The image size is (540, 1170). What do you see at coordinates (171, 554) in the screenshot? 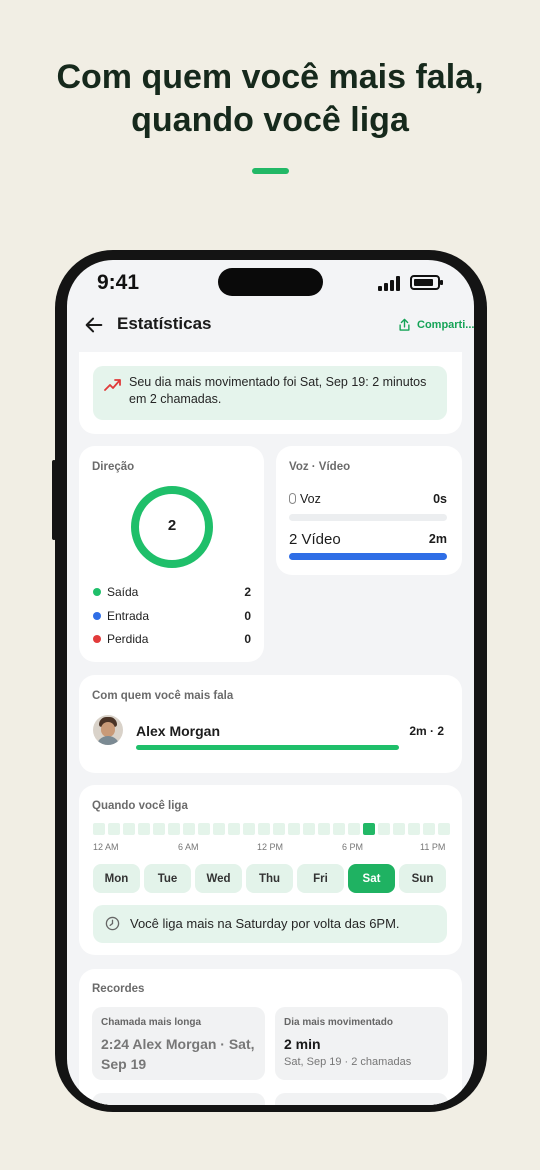
I see `direction-card: Direção 2 Saída 2 Entrada 0 Perdida 0` at bounding box center [171, 554].